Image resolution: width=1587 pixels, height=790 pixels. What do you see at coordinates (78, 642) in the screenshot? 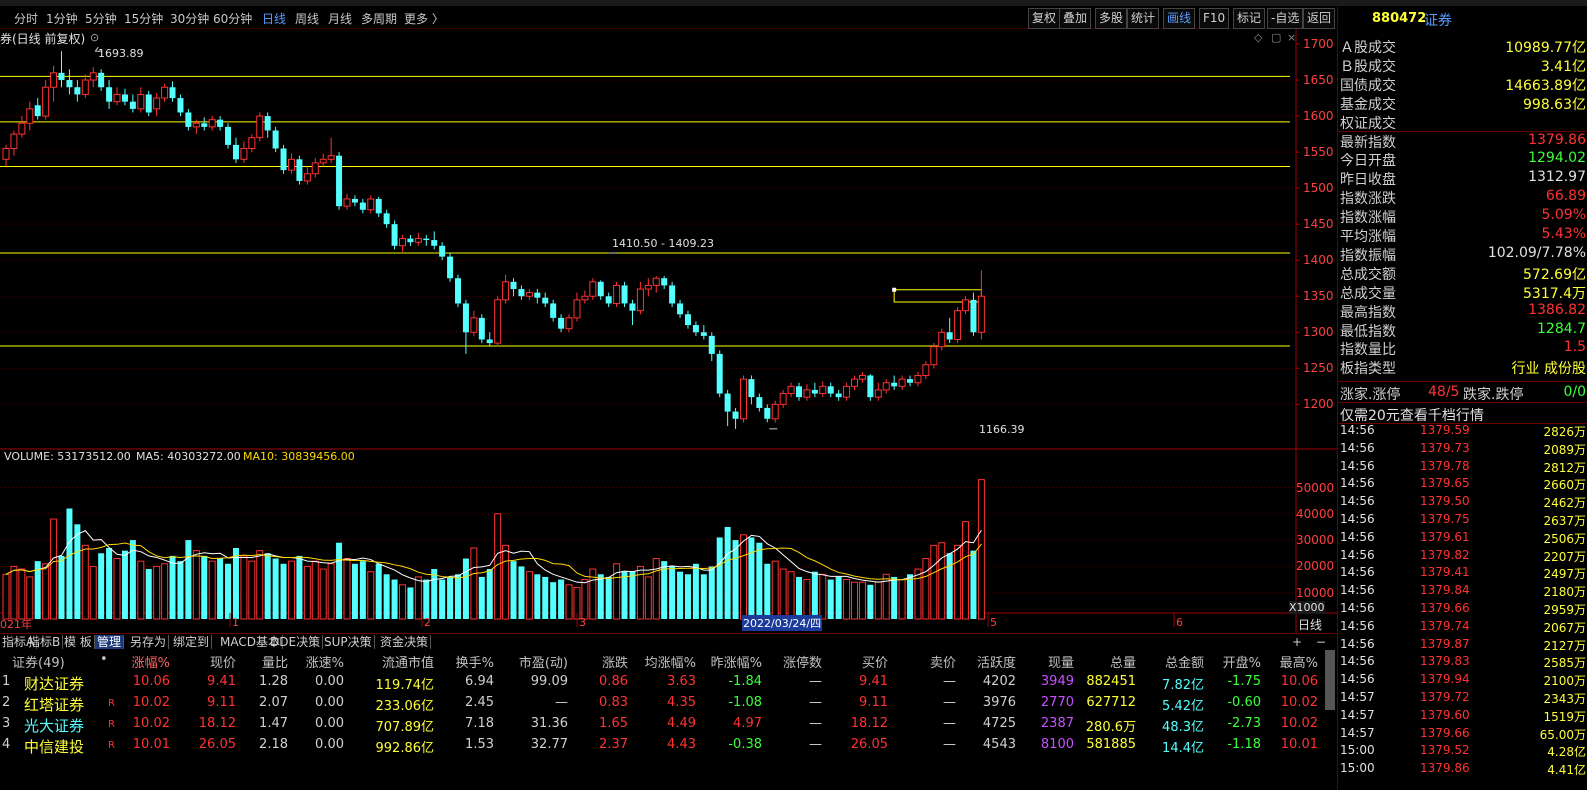
I see `tab-2: 模 板` at bounding box center [78, 642].